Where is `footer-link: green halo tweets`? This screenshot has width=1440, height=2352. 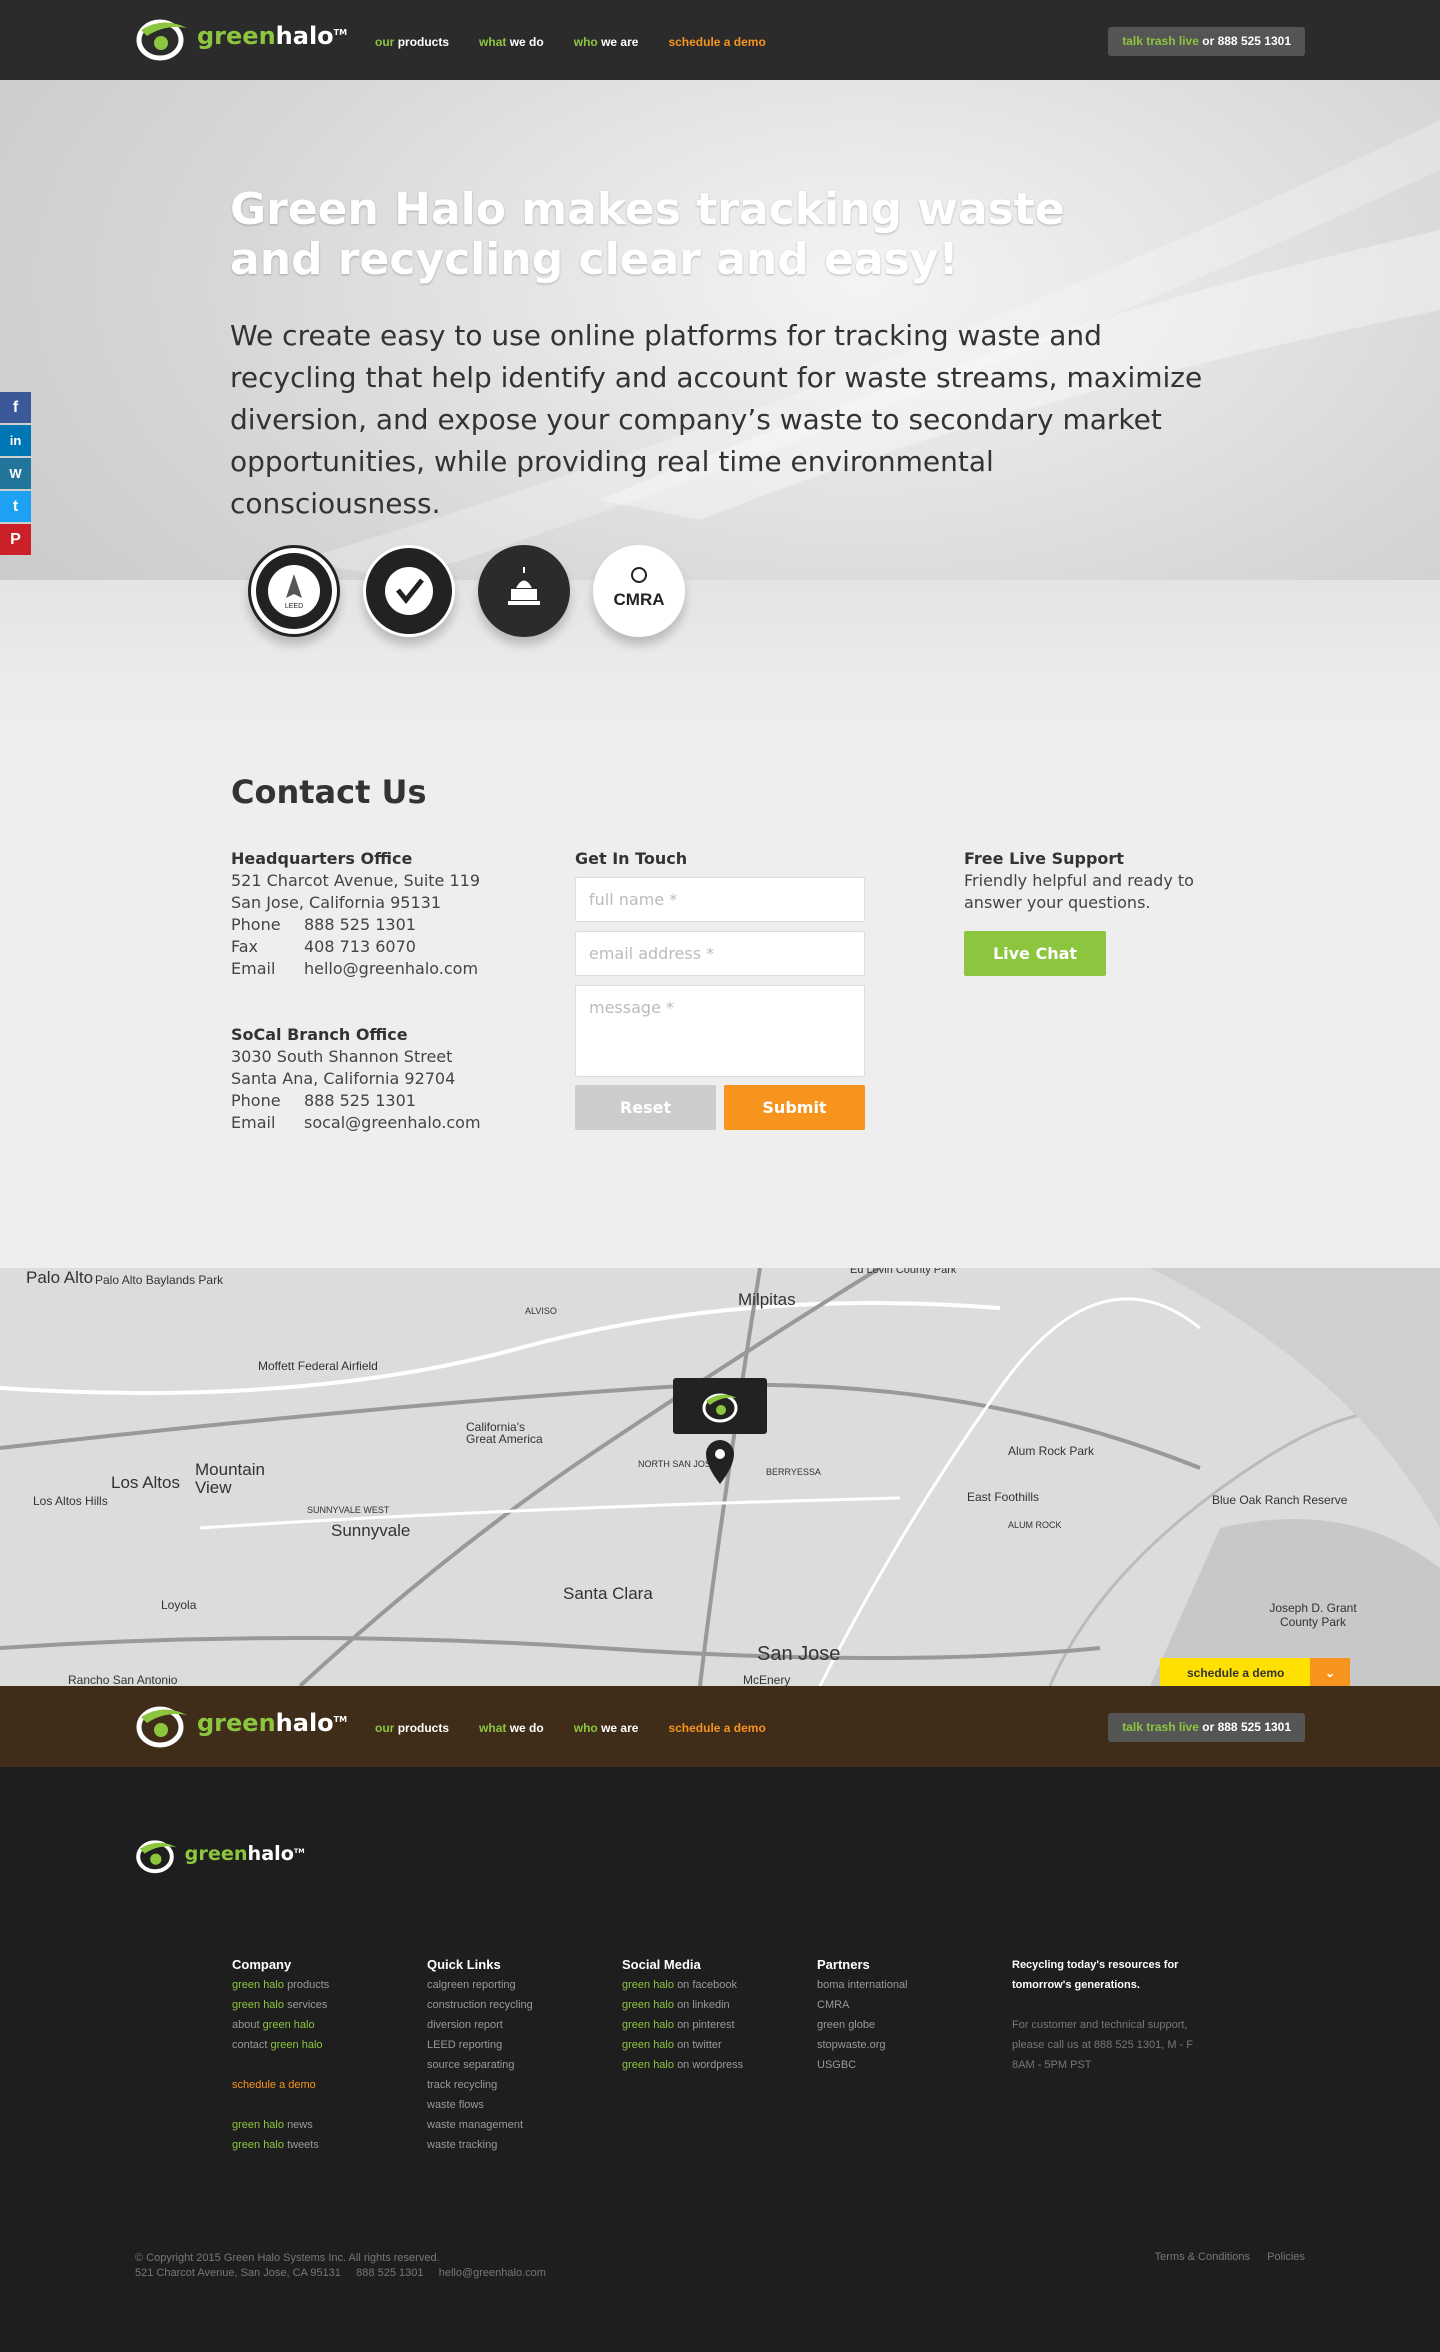 footer-link: green halo tweets is located at coordinates (280, 2145).